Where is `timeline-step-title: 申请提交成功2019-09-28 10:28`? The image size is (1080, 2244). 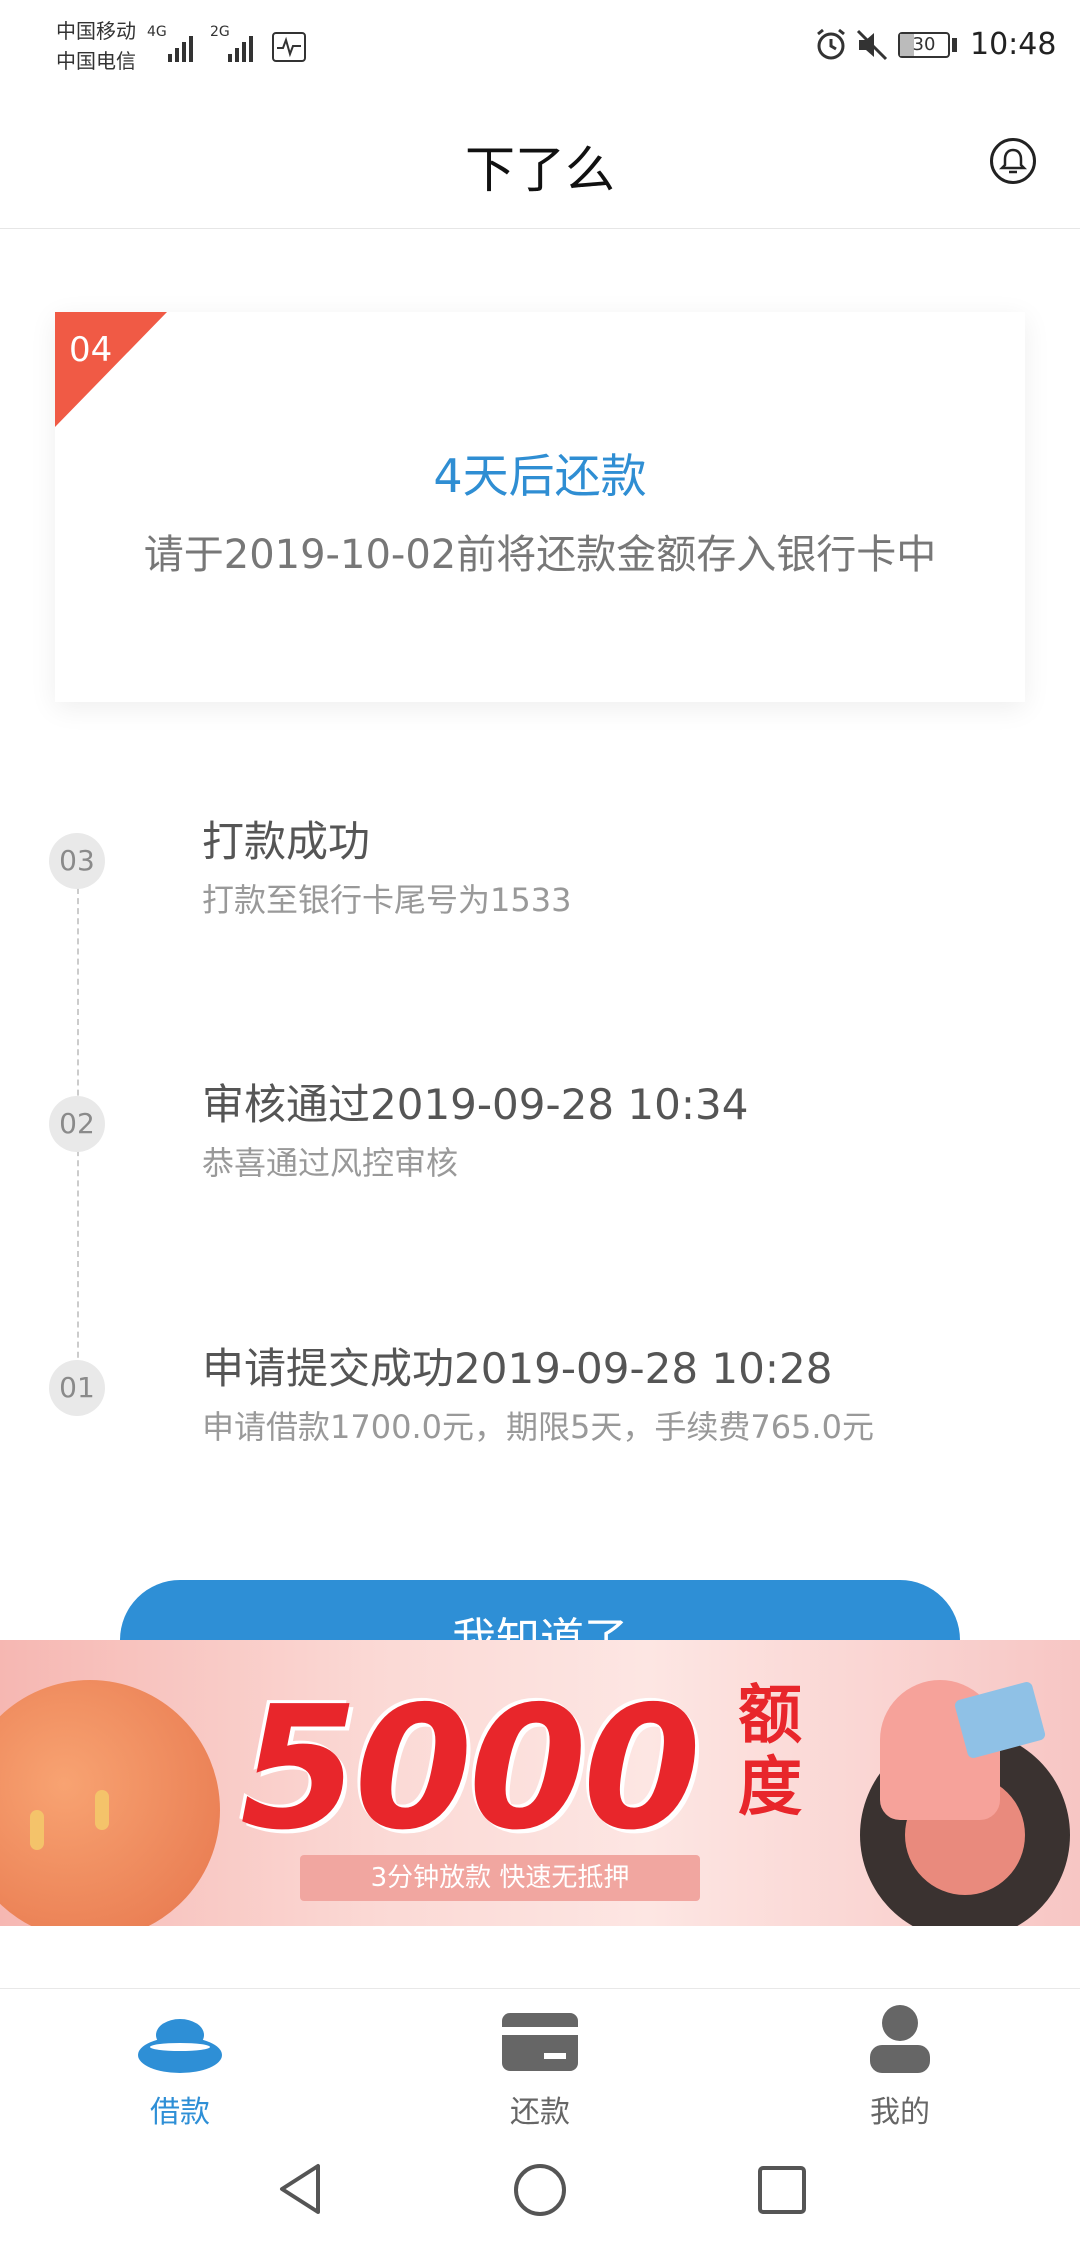 timeline-step-title: 申请提交成功2019-09-28 10:28 is located at coordinates (517, 1368).